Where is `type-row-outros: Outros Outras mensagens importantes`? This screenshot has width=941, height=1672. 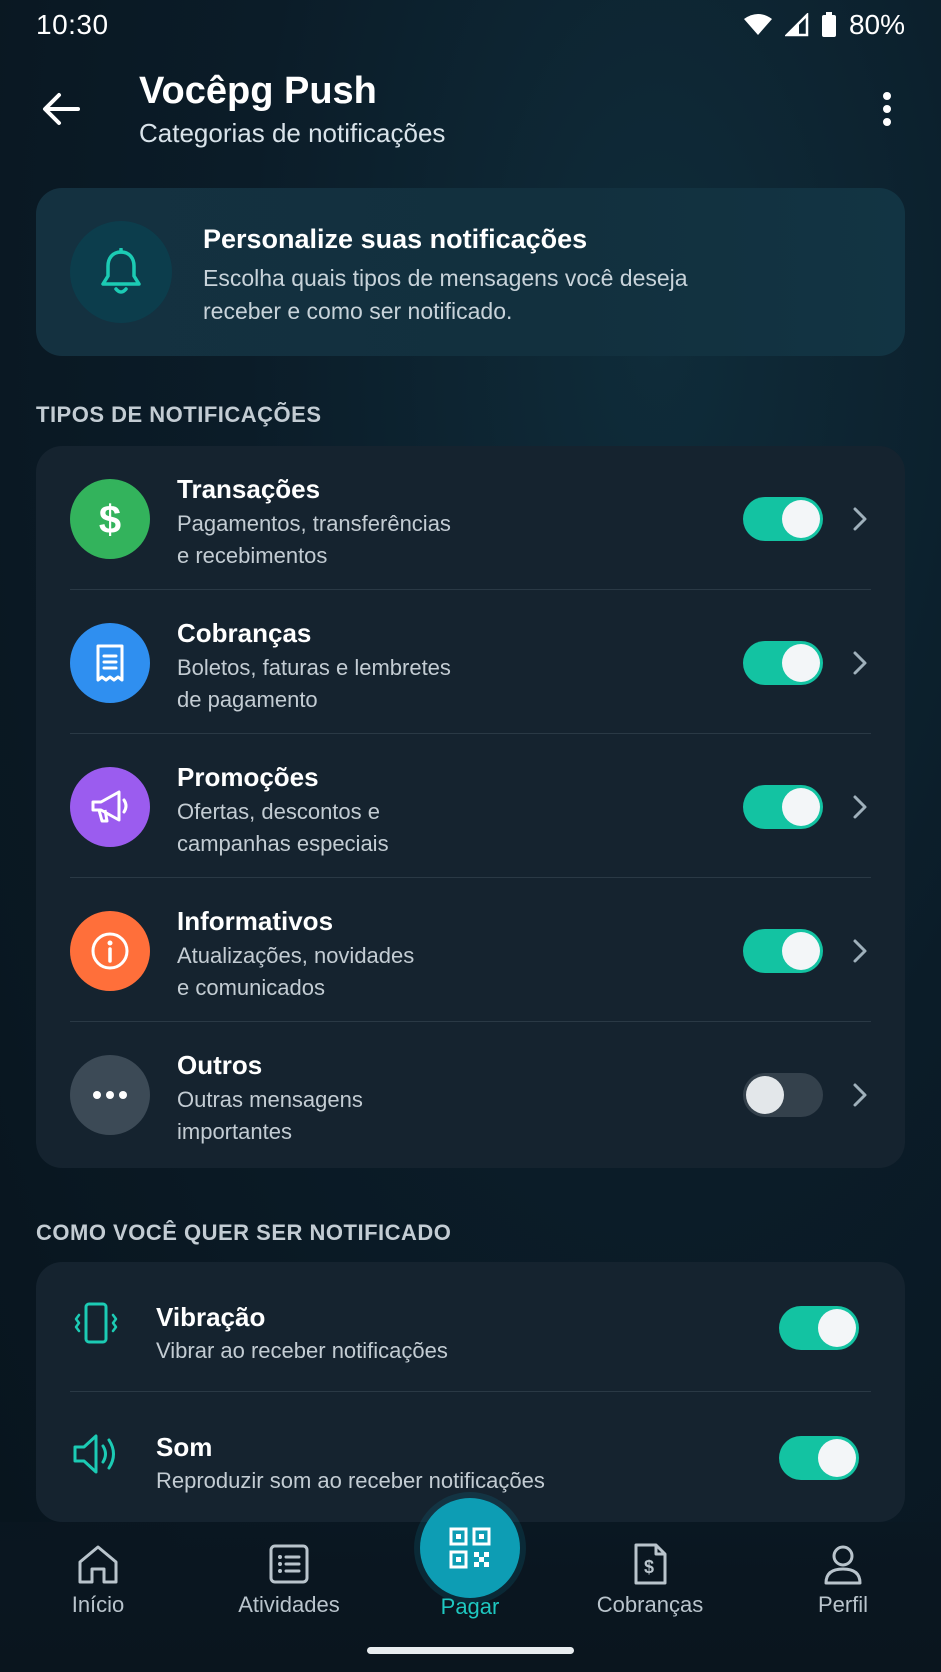 type-row-outros: Outros Outras mensagens importantes is located at coordinates (470, 1094).